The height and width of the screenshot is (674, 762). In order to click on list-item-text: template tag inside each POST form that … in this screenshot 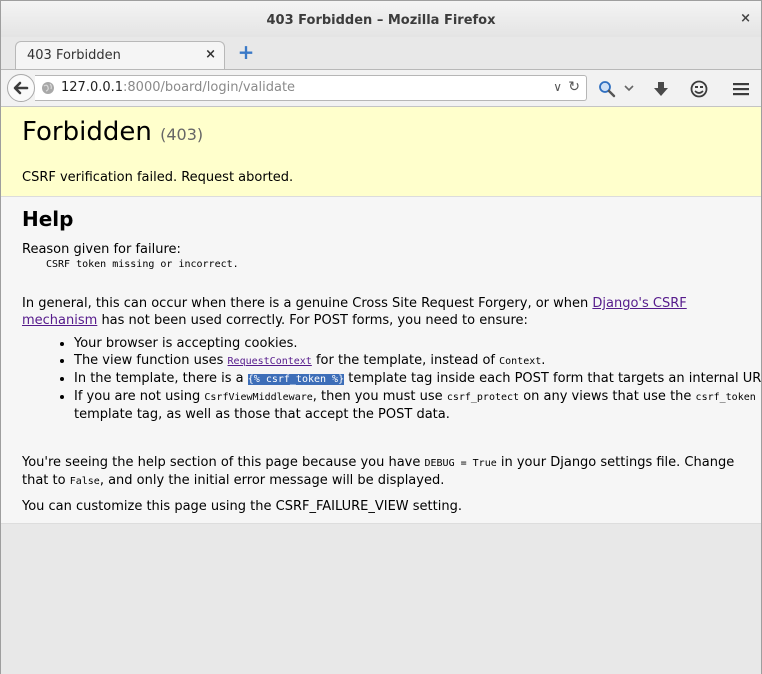, I will do `click(553, 378)`.